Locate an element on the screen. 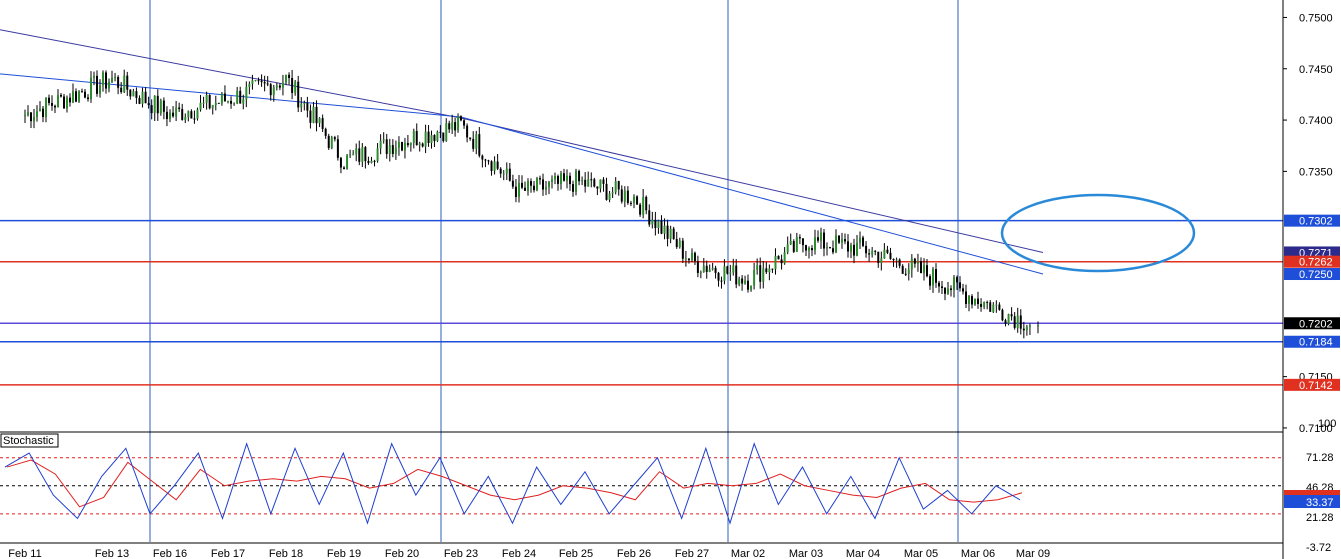  stoch-tick-label-0: 100 is located at coordinates (1327, 424).